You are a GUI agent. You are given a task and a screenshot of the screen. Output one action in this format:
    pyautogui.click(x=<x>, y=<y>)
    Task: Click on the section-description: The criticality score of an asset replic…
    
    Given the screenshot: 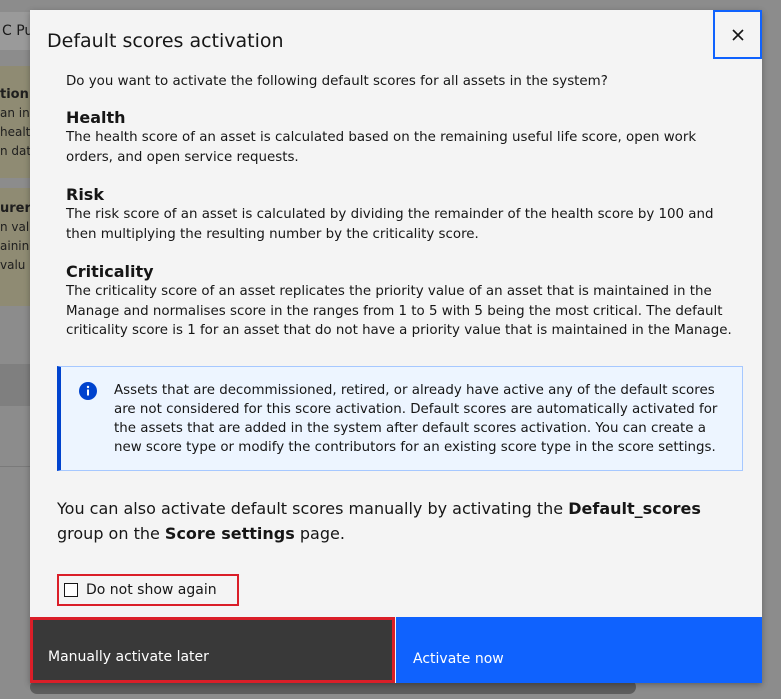 What is the action you would take?
    pyautogui.click(x=399, y=311)
    